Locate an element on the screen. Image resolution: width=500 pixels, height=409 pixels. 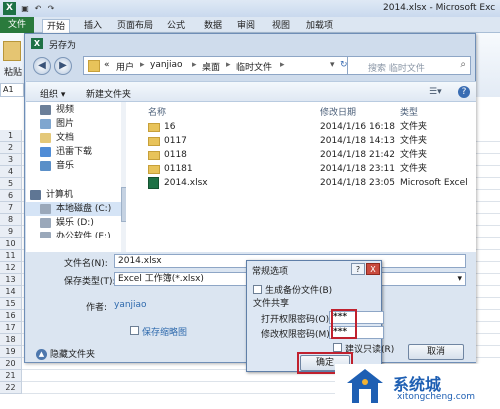
backup-checkbox is located at coordinates (257, 289).